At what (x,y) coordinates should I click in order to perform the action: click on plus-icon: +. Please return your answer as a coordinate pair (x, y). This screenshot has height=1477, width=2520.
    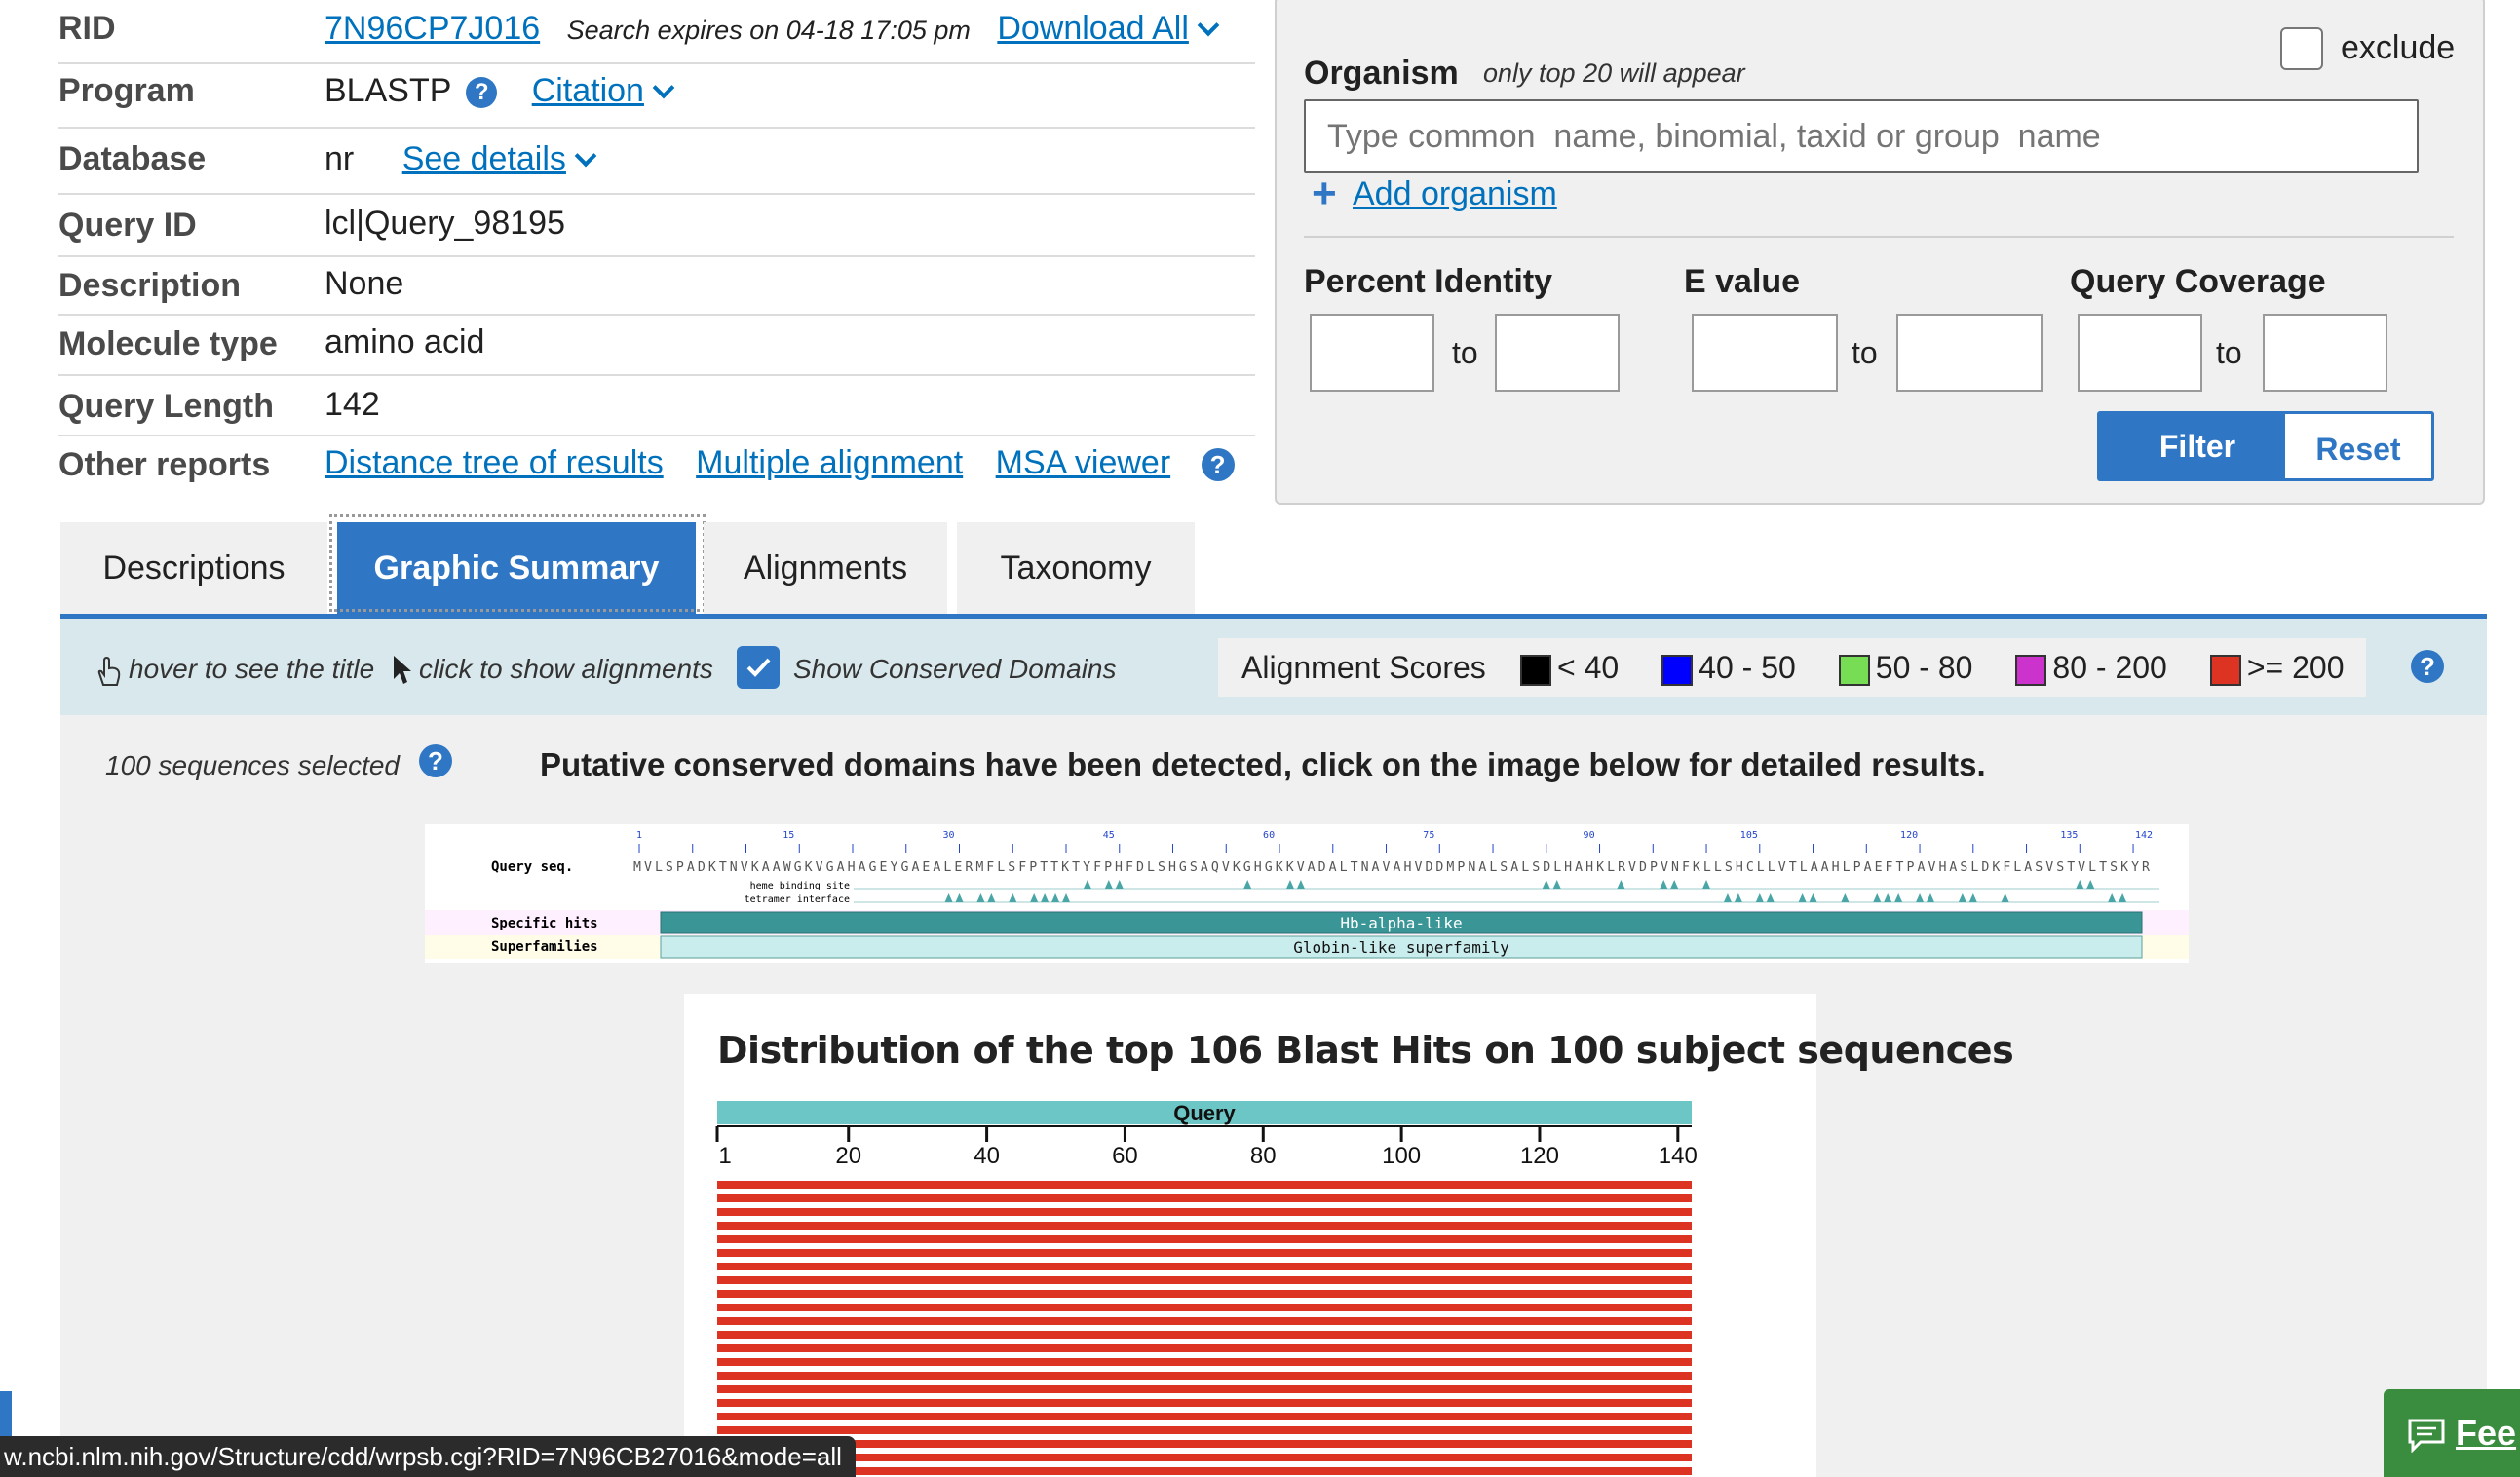
    Looking at the image, I should click on (1324, 194).